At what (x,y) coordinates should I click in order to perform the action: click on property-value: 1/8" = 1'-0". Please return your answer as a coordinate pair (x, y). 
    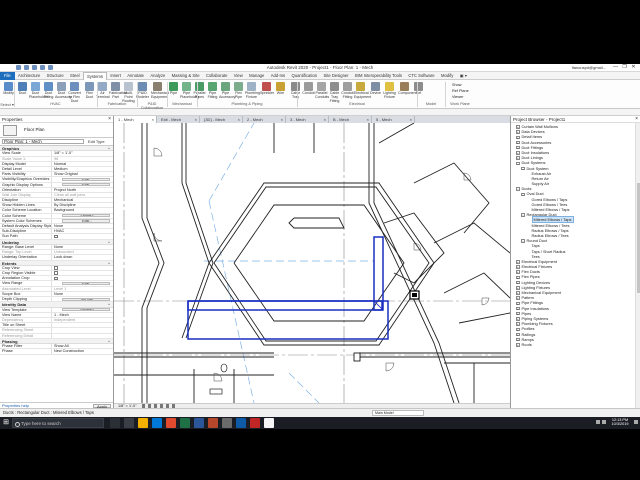
    Looking at the image, I should click on (82, 153).